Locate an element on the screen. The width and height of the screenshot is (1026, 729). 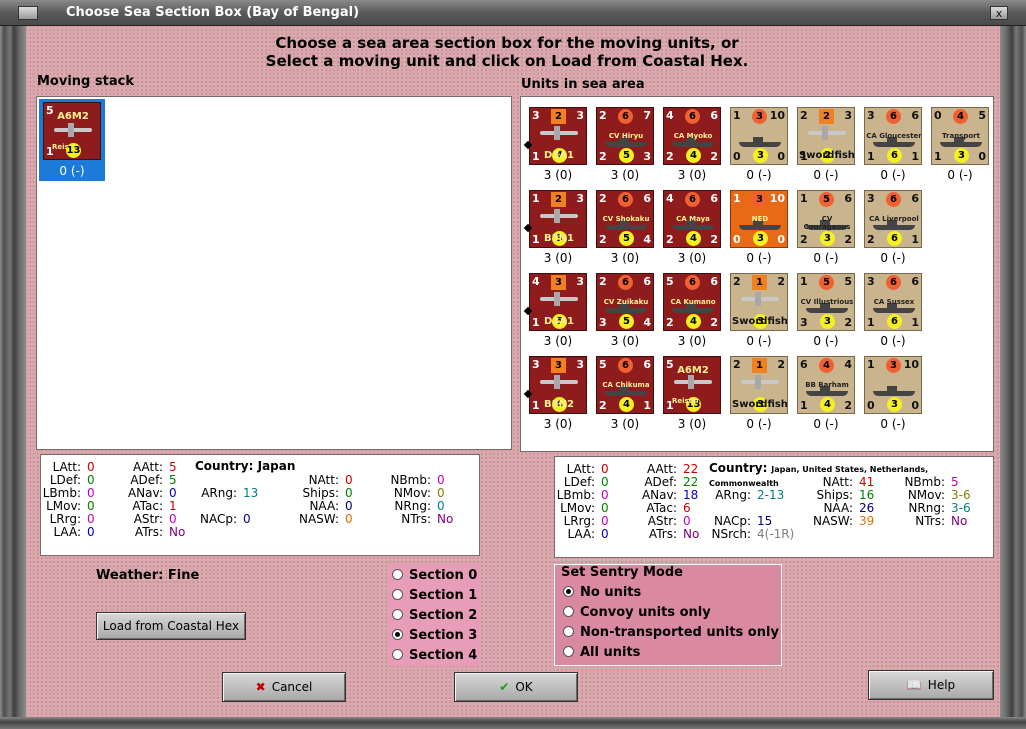
stat-value: 2-13 is located at coordinates (771, 495).